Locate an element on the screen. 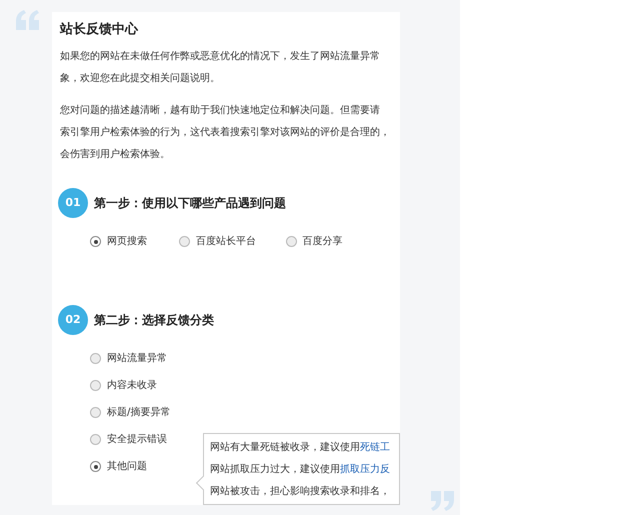 This screenshot has height=515, width=620. option-label: 标题/摘要异常 is located at coordinates (138, 413).